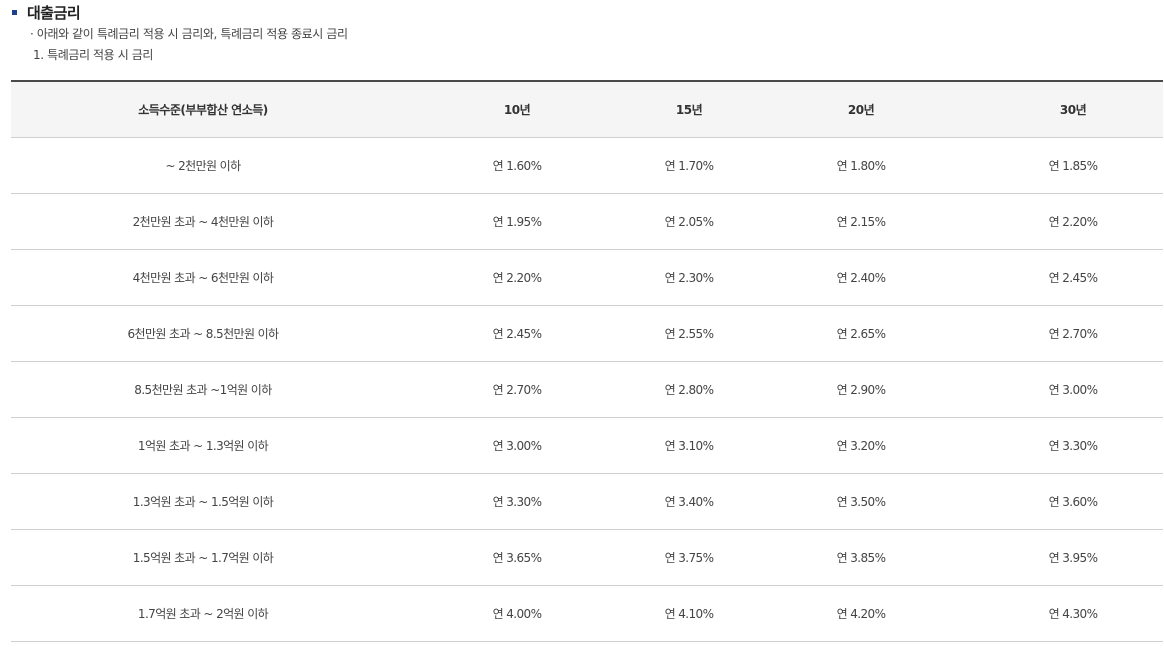  What do you see at coordinates (517, 557) in the screenshot?
I see `rate-10-year-cell: 연 3.65%` at bounding box center [517, 557].